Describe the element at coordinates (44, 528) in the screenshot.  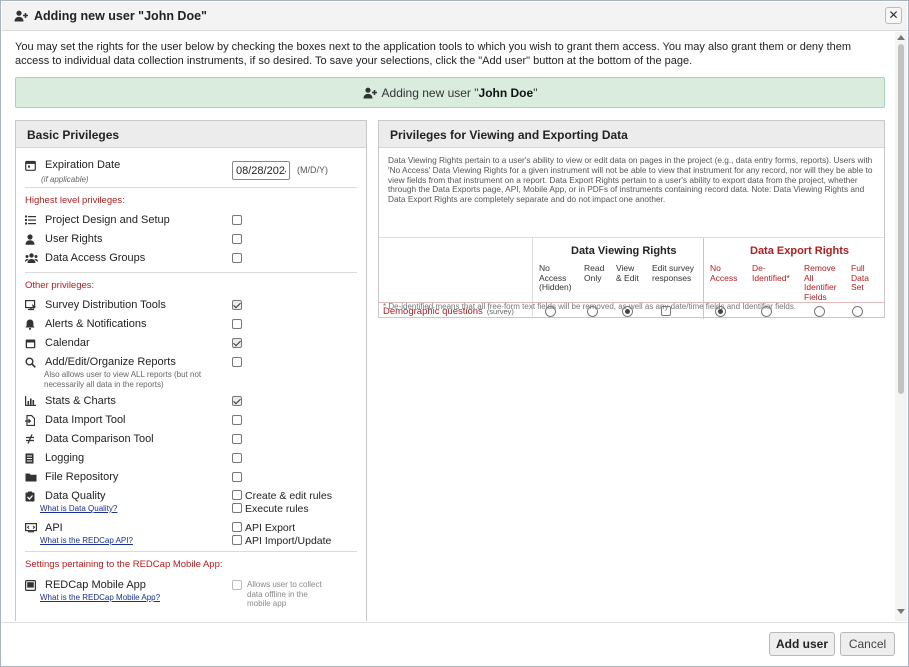
I see `privilege-api: API` at that location.